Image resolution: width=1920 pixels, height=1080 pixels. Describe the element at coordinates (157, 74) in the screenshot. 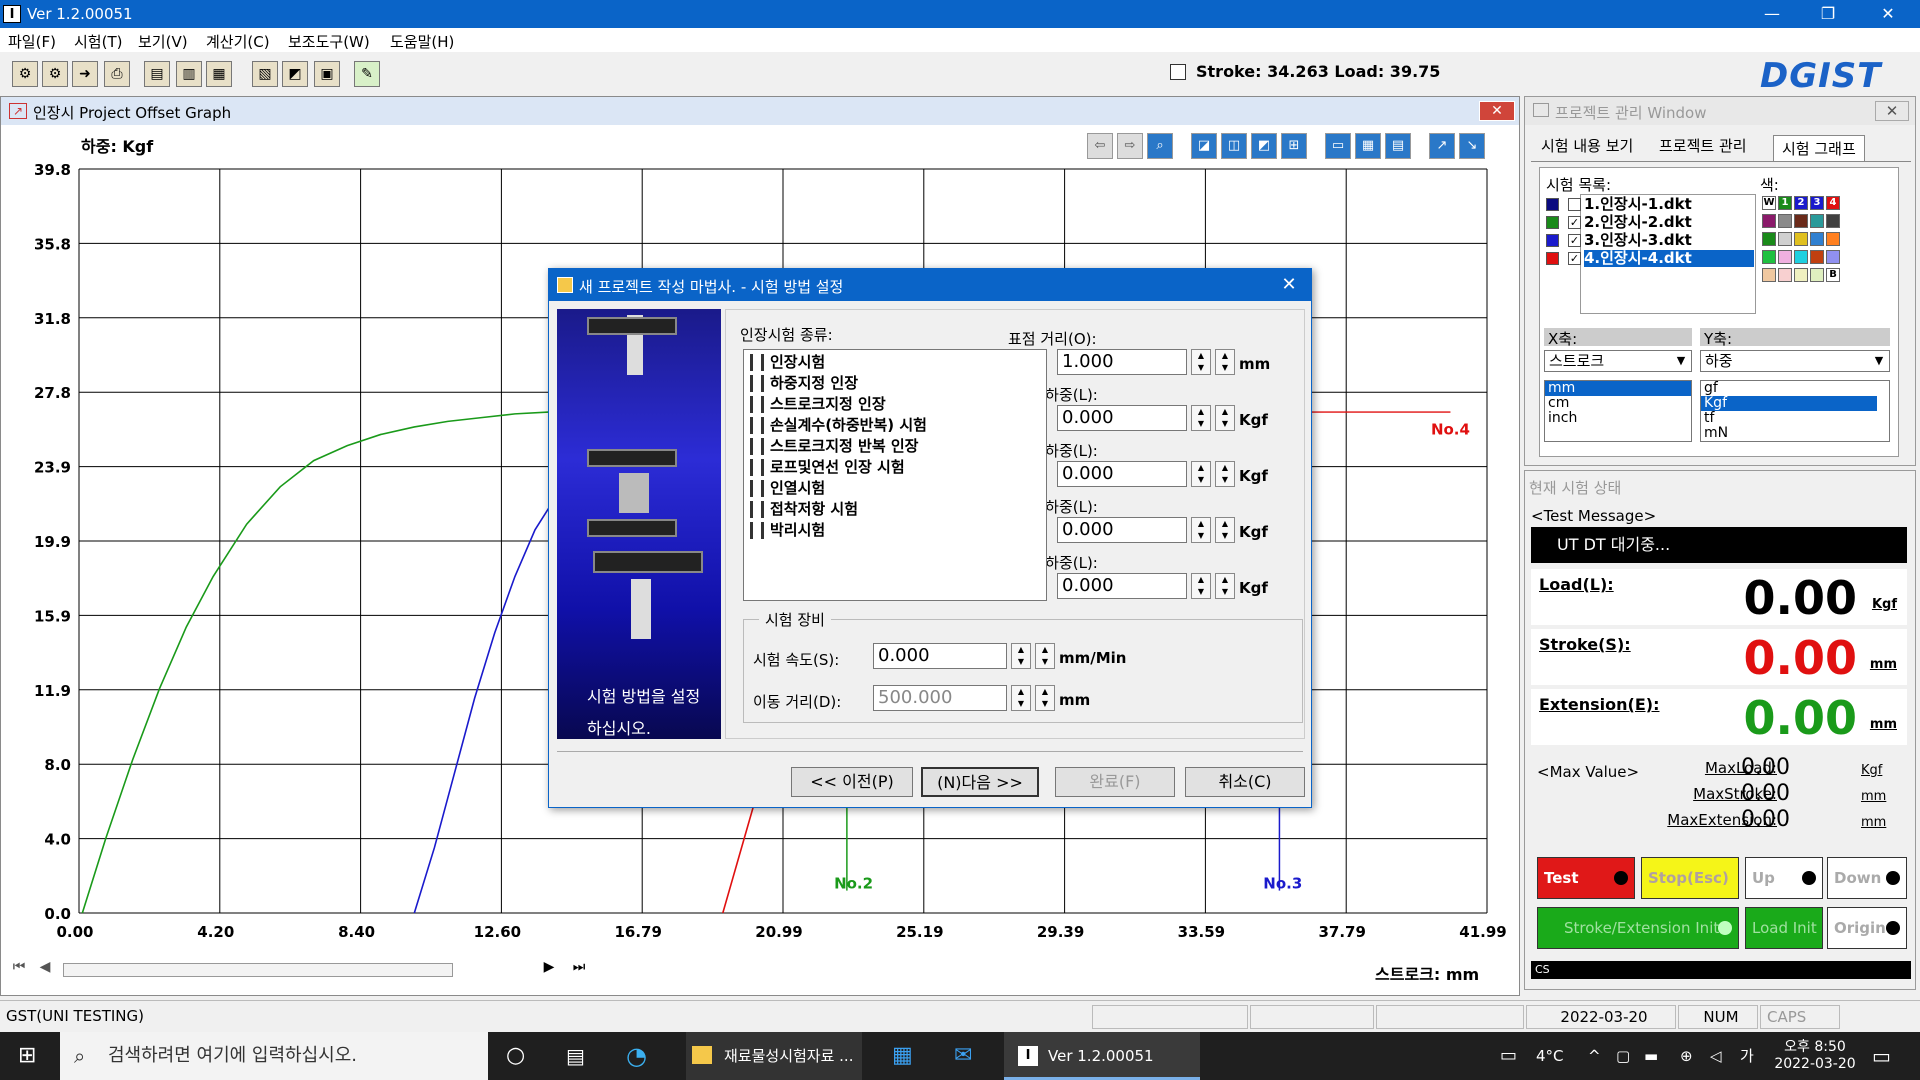

I see `tool-5-icon: ▤` at that location.